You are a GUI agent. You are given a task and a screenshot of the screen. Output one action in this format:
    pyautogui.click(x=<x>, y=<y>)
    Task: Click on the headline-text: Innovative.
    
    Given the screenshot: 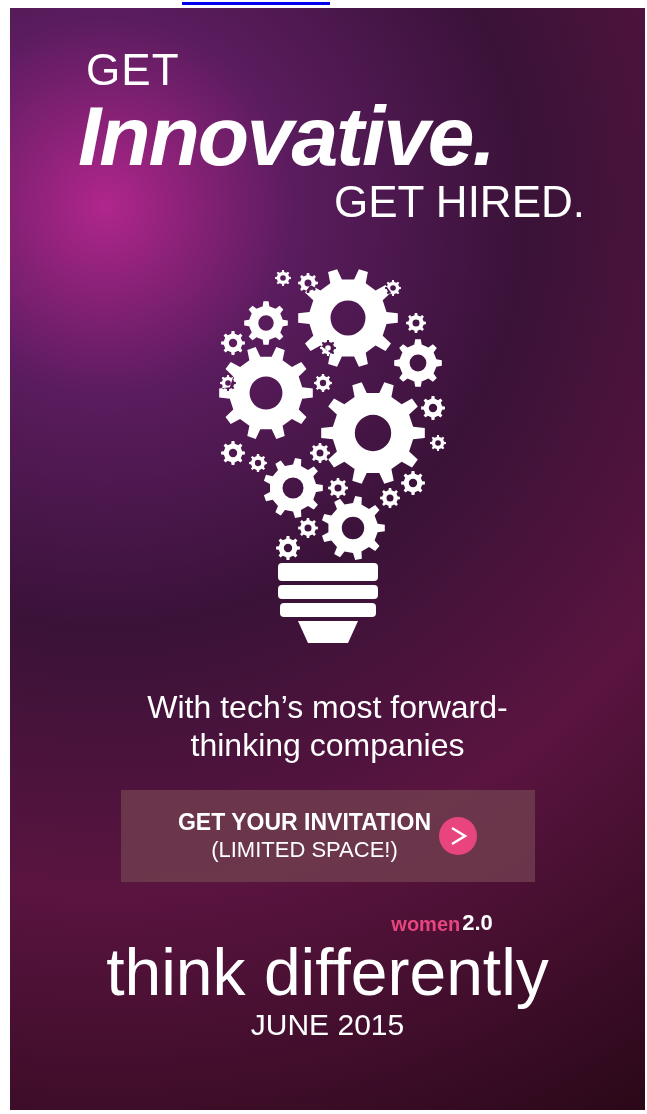 What is the action you would take?
    pyautogui.click(x=286, y=136)
    